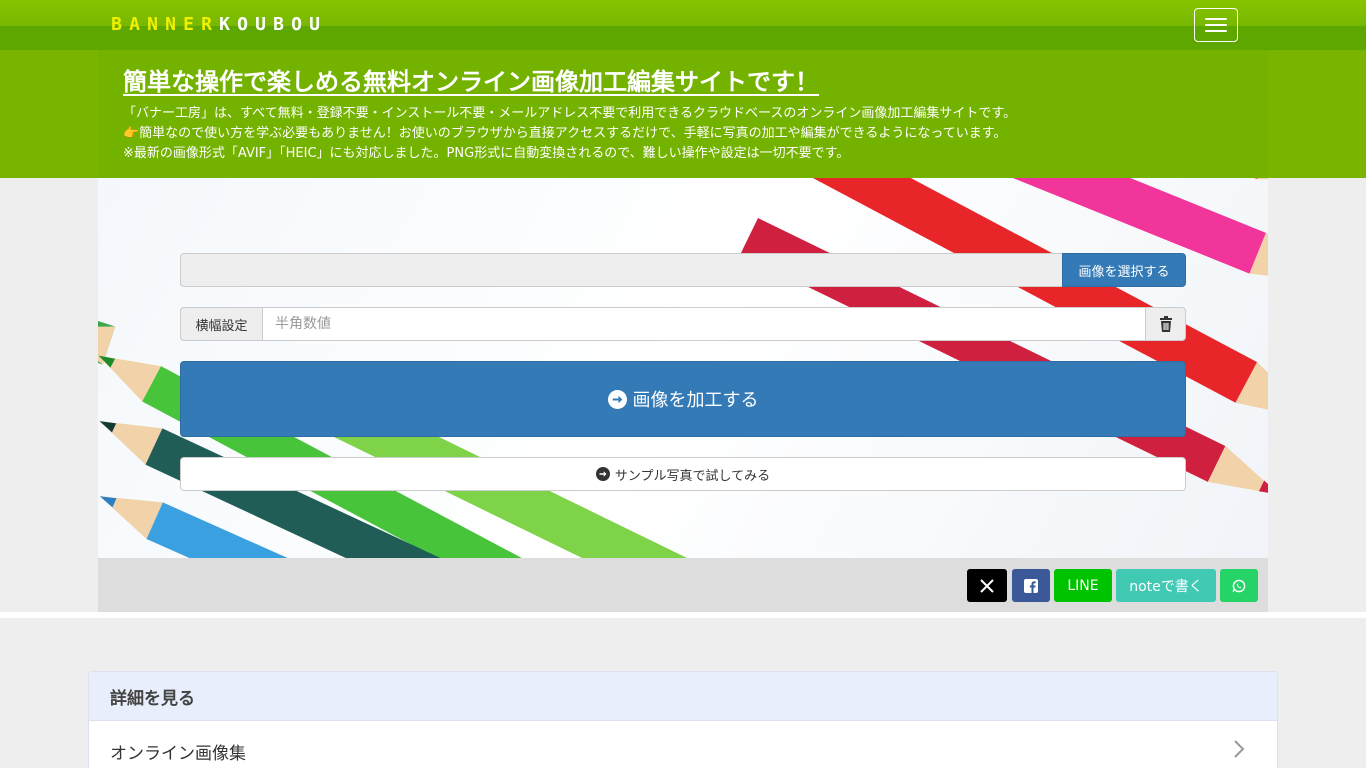 Image resolution: width=1366 pixels, height=768 pixels. I want to click on share-facebook-button, so click(1031, 585).